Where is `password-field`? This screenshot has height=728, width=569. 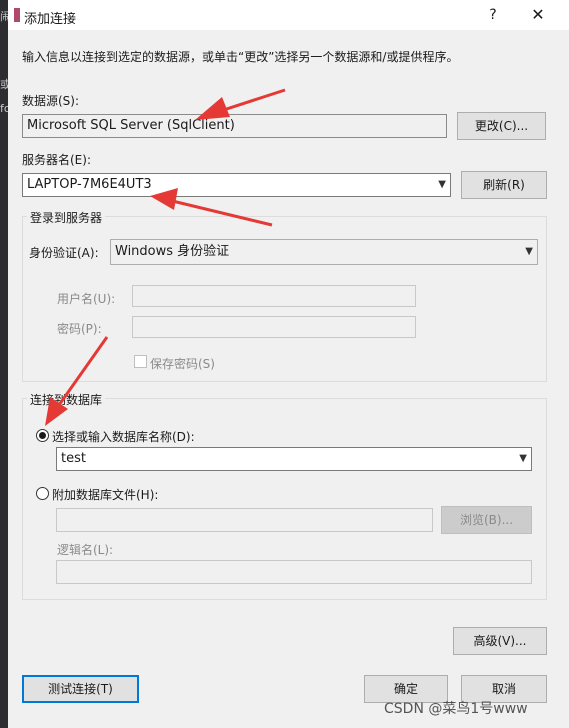
password-field is located at coordinates (274, 327).